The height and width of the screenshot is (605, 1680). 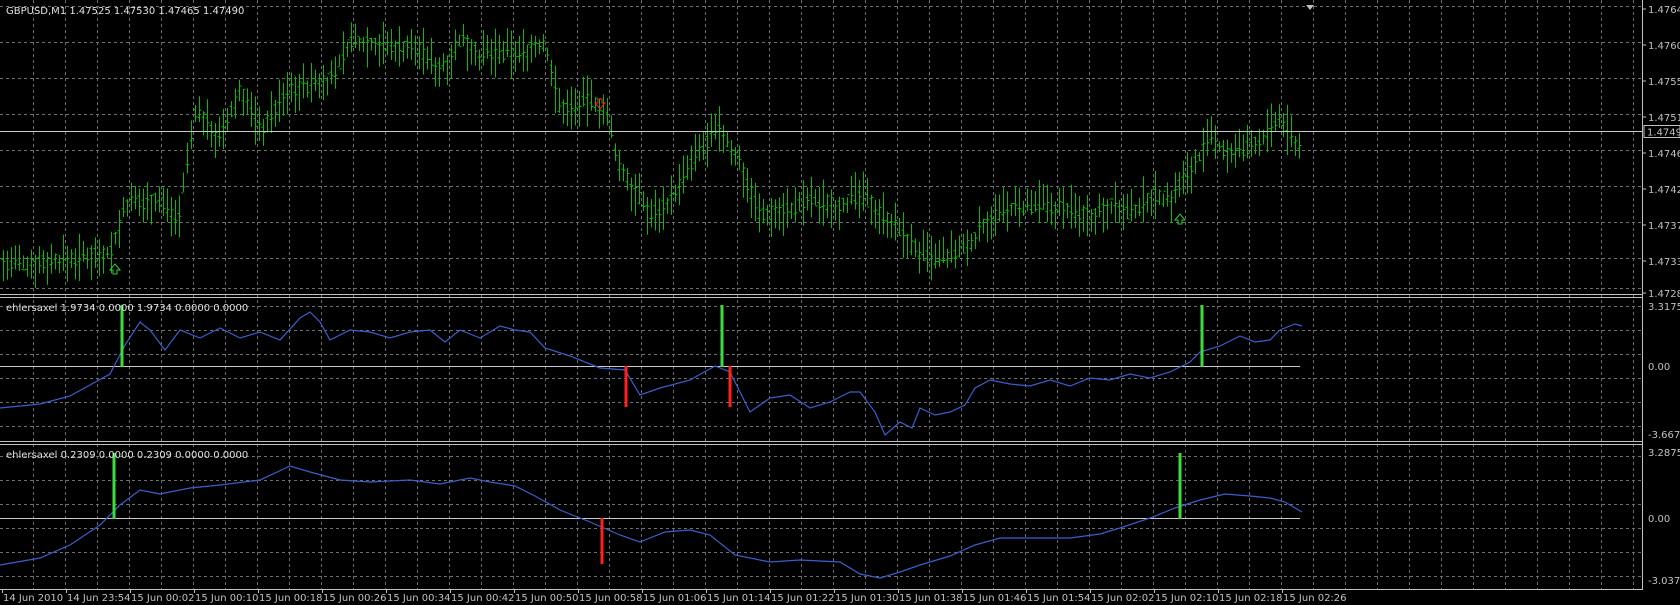 What do you see at coordinates (1310, 7) in the screenshot?
I see `chart-shift-marker-icon` at bounding box center [1310, 7].